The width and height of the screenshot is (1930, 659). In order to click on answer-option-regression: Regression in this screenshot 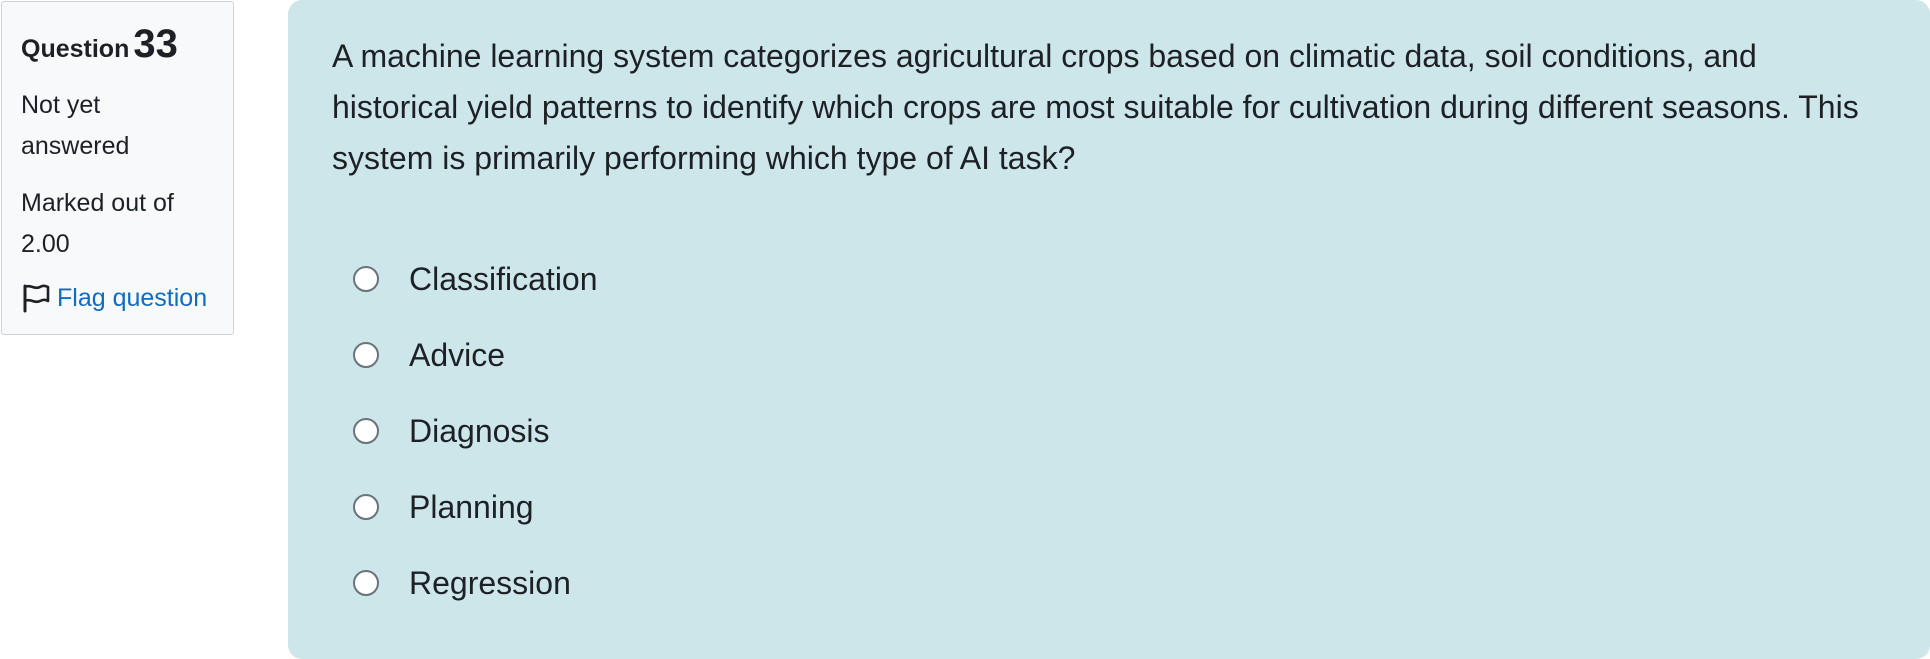, I will do `click(1111, 583)`.